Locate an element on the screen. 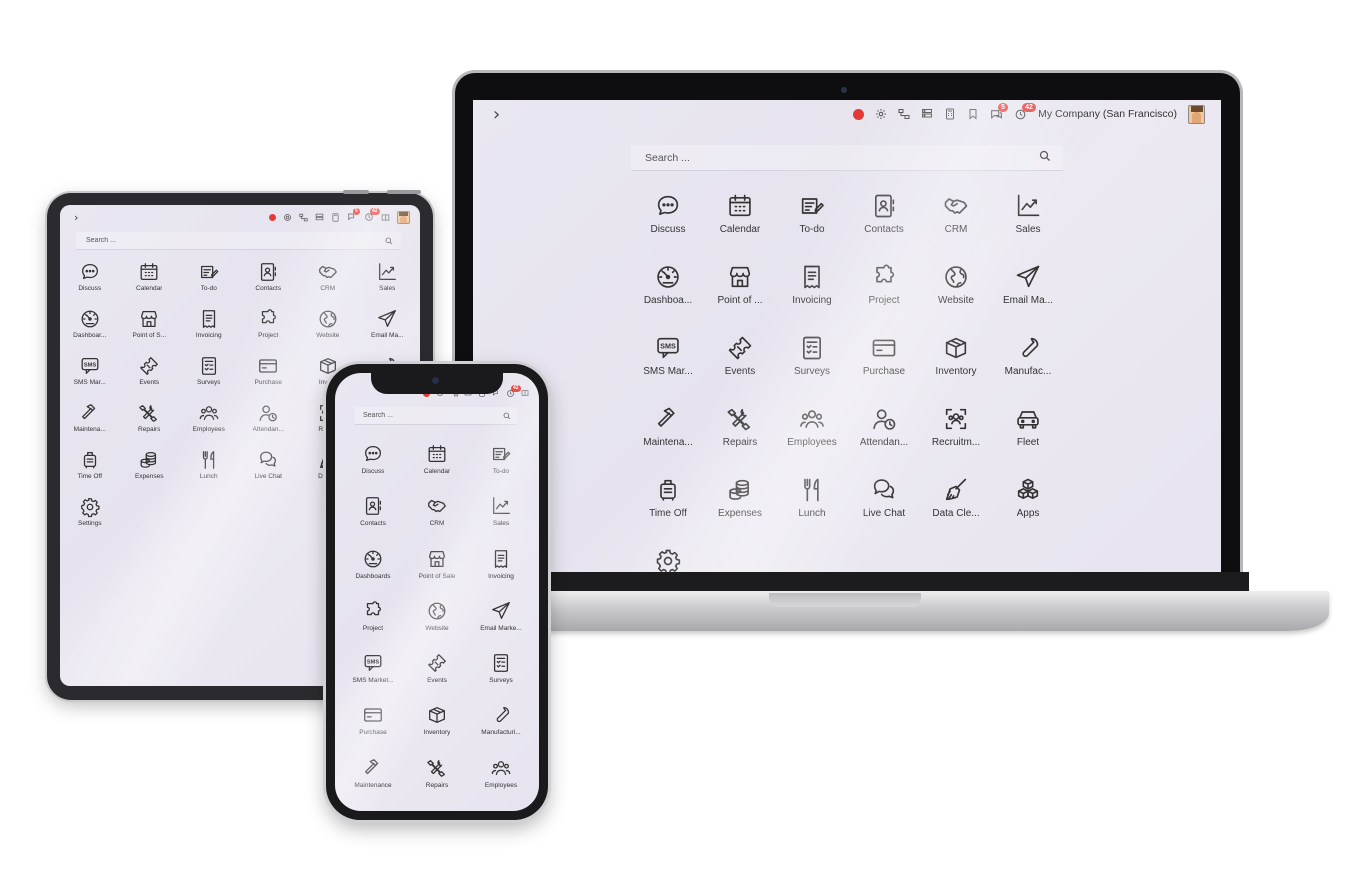 This screenshot has height=880, width=1350. app-tile-apps: Apps is located at coordinates (1028, 511).